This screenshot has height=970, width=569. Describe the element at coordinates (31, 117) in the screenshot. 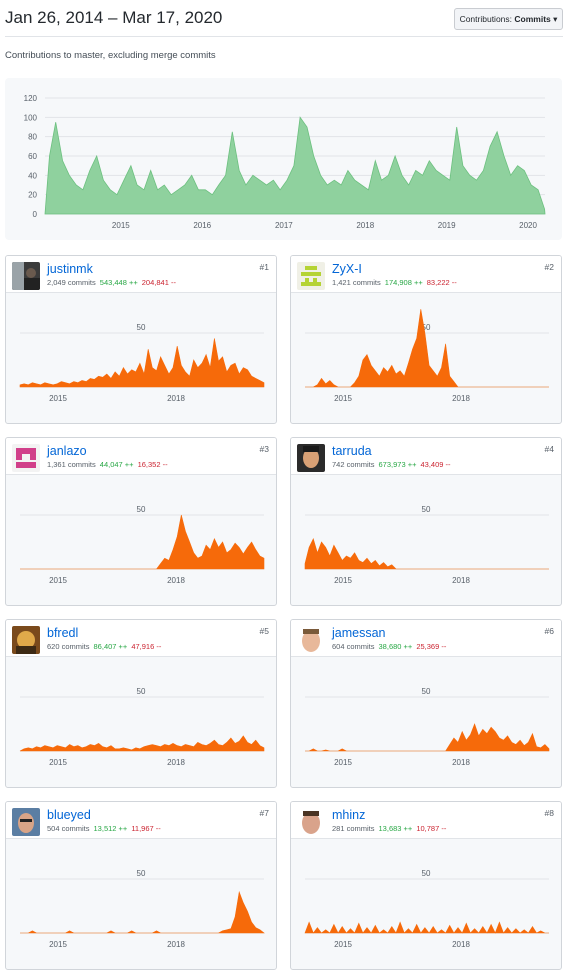

I see `overview-y-tick: 100` at that location.